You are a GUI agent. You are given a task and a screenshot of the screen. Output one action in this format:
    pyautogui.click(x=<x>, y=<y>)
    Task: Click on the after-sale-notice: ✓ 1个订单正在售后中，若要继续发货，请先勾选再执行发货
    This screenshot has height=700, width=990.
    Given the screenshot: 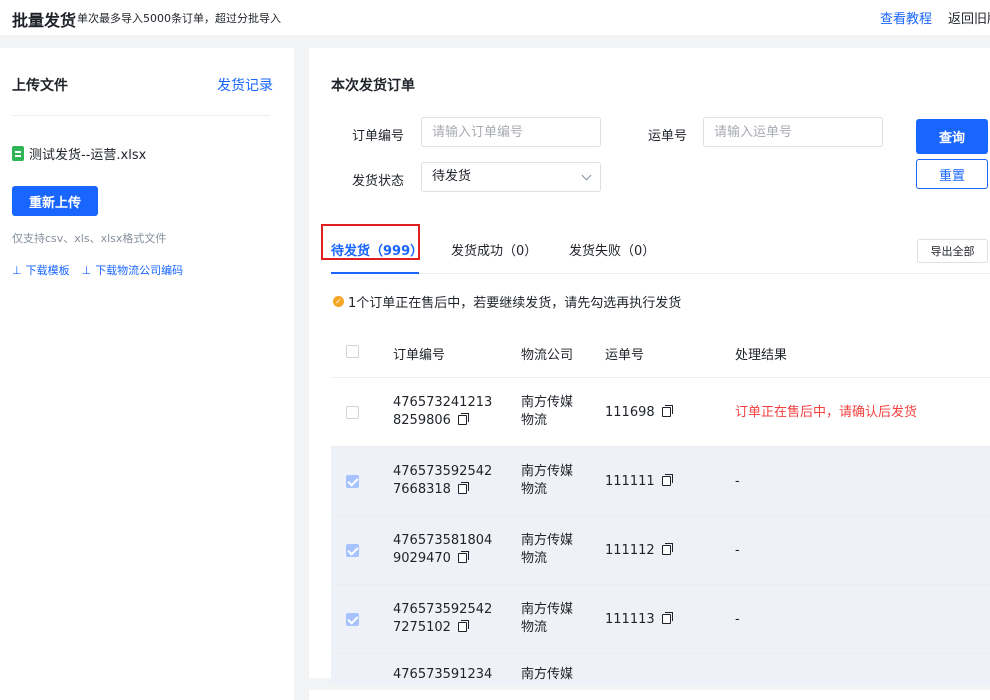 What is the action you would take?
    pyautogui.click(x=507, y=301)
    